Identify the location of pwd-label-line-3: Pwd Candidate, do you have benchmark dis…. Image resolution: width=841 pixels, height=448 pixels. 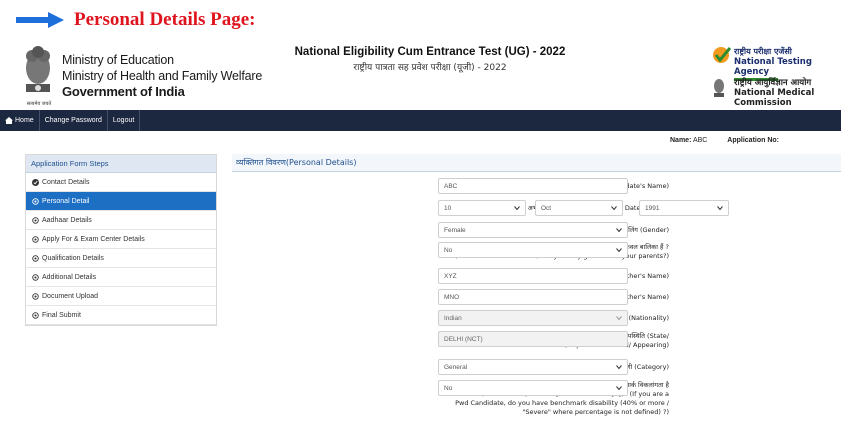
(562, 403).